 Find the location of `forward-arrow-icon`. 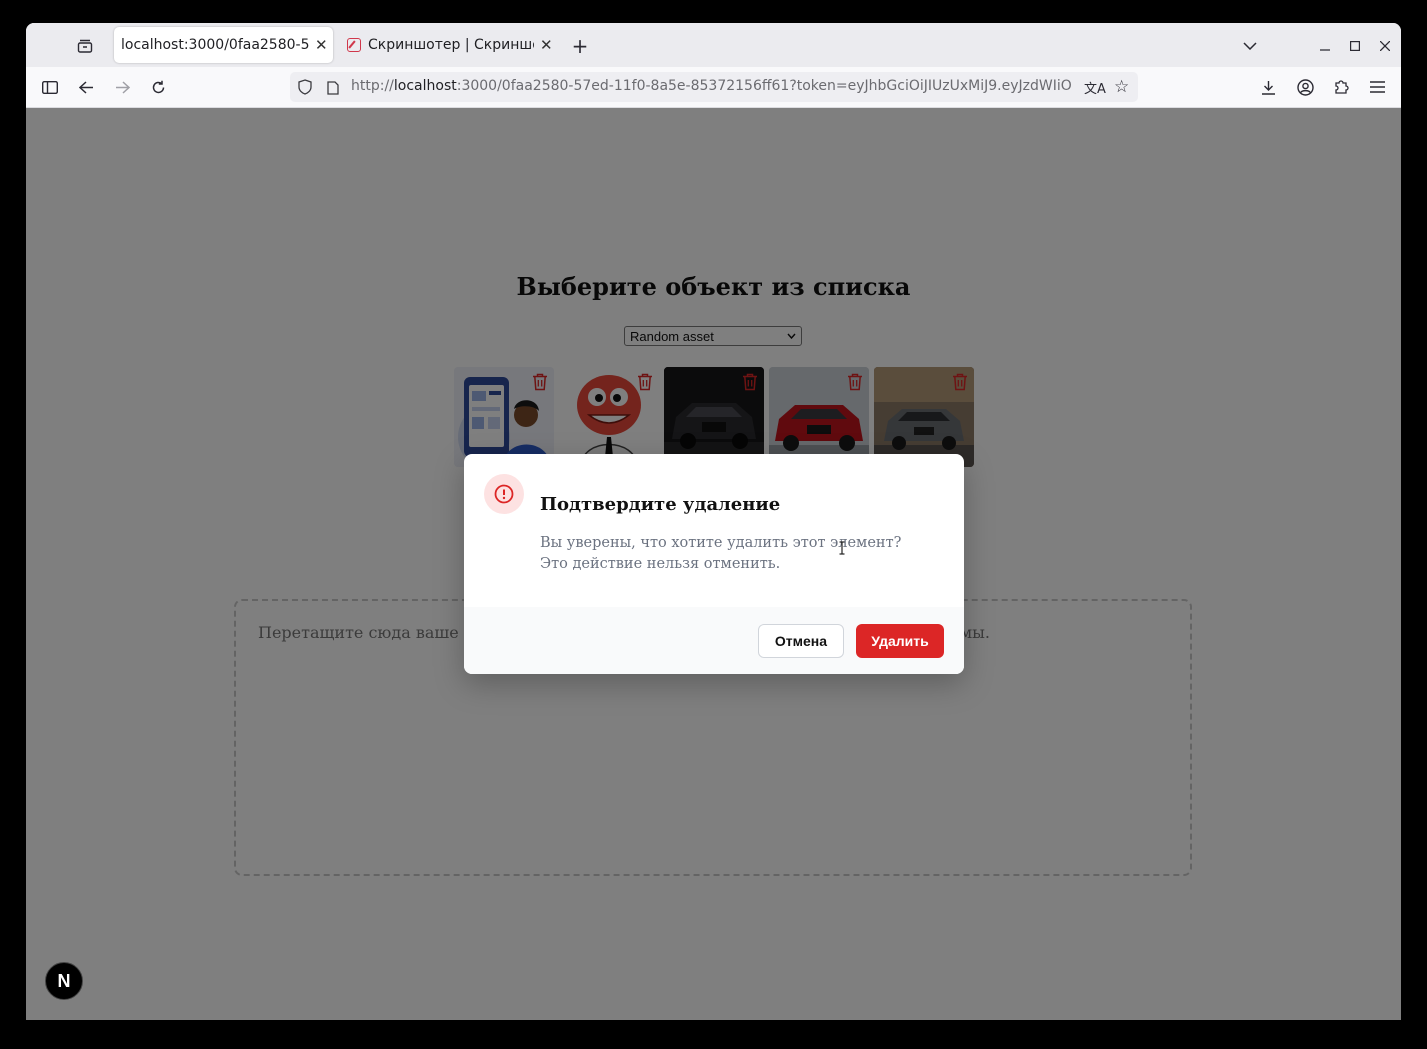

forward-arrow-icon is located at coordinates (122, 87).